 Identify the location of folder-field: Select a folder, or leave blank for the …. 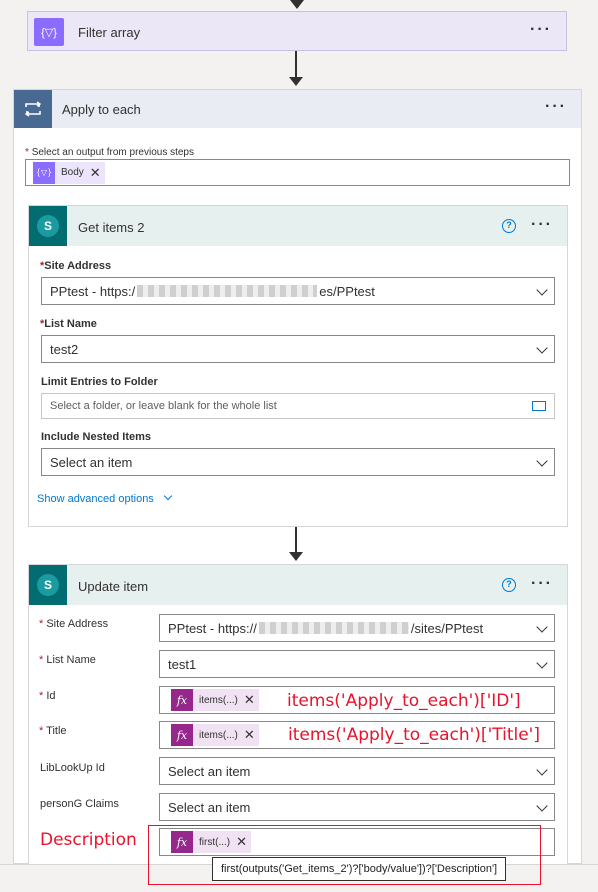
(298, 406).